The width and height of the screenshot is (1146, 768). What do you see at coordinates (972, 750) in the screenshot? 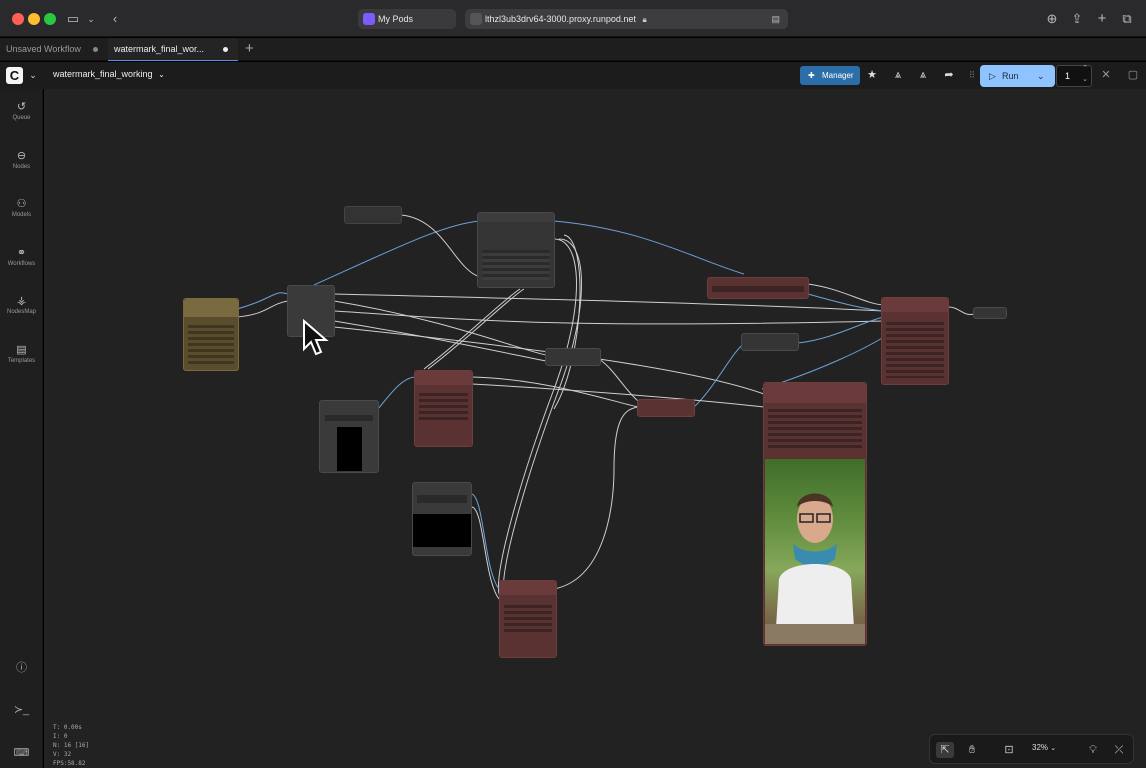
I see `hand-tool-icon: ✋︎` at bounding box center [972, 750].